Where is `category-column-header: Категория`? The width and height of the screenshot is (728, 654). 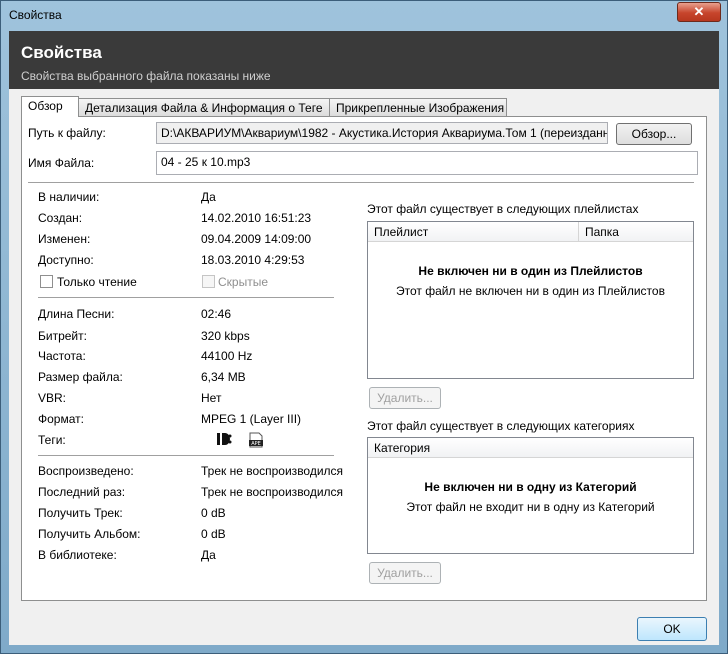 category-column-header: Категория is located at coordinates (530, 448).